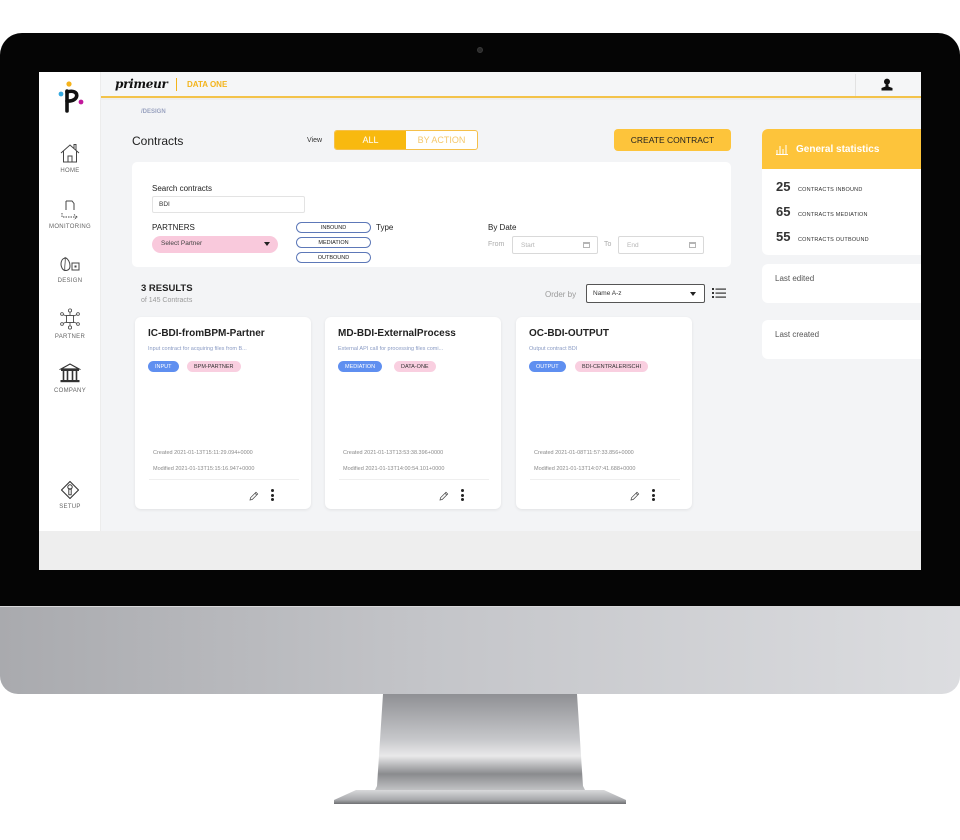  What do you see at coordinates (333, 242) in the screenshot?
I see `type-filter-mediation: MEDIATION` at bounding box center [333, 242].